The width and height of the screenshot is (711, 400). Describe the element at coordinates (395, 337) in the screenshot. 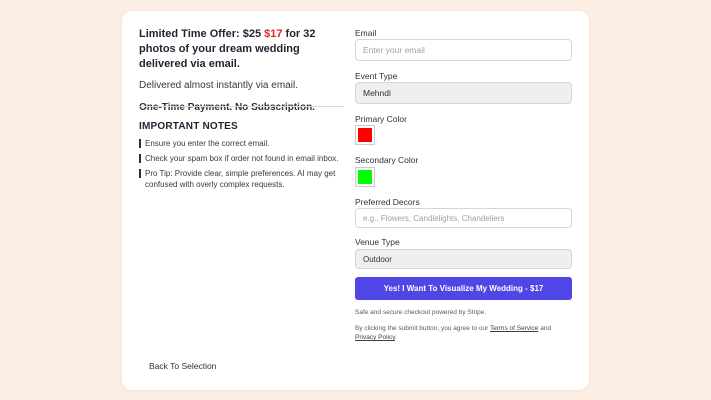

I see `agreement-suffix: .` at that location.